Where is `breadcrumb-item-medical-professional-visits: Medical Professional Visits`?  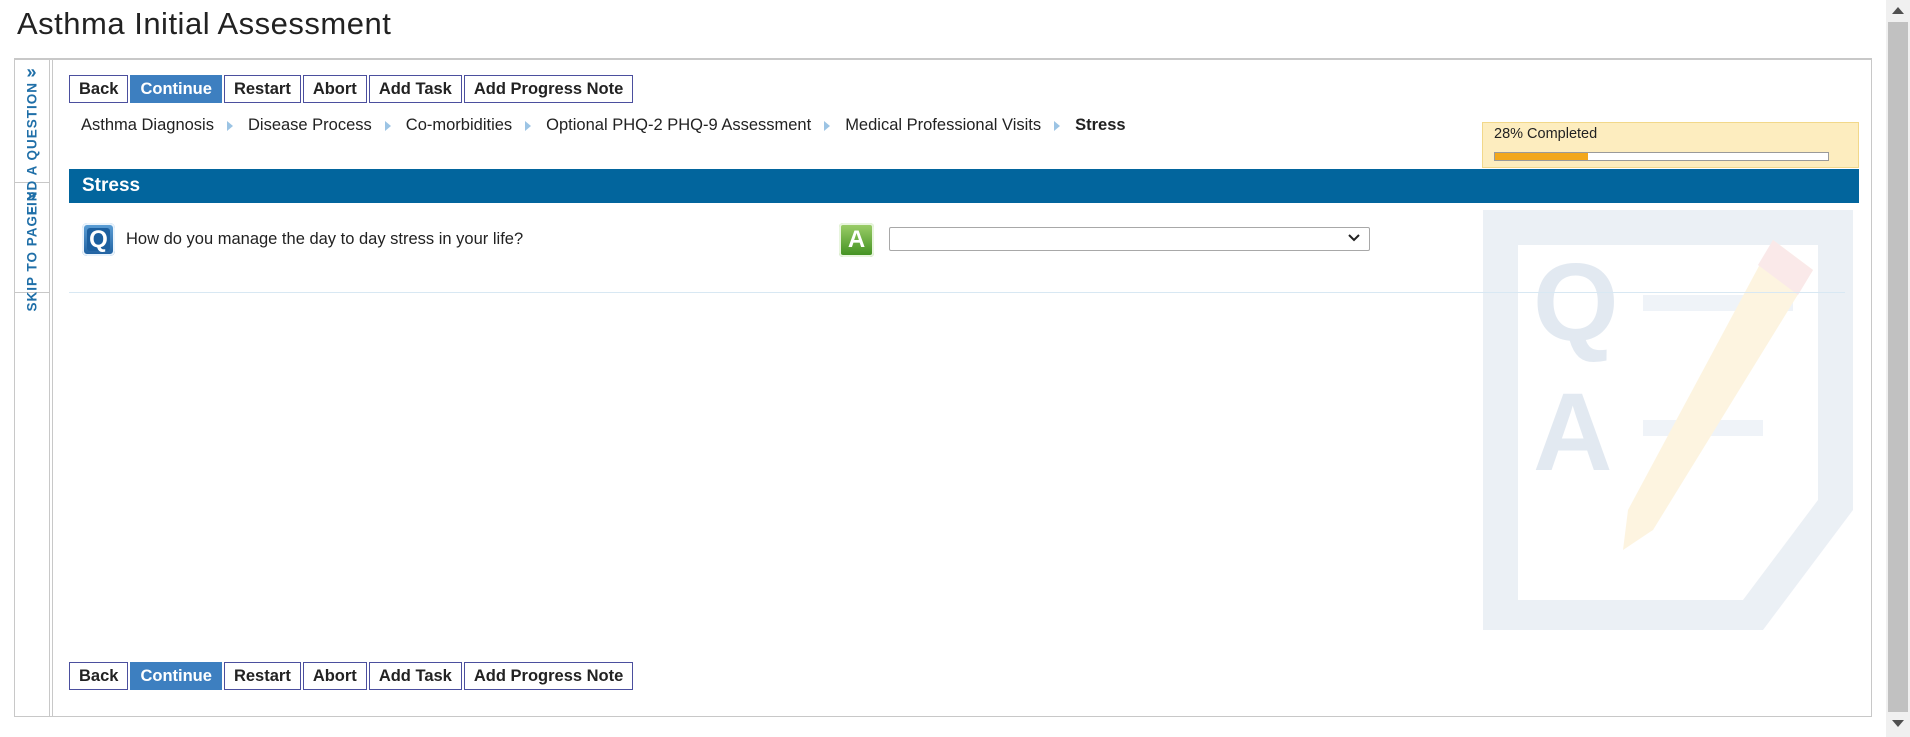 breadcrumb-item-medical-professional-visits: Medical Professional Visits is located at coordinates (943, 125).